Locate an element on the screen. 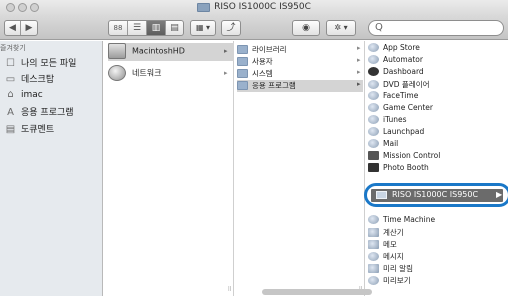 Image resolution: width=508 pixels, height=296 pixels. column-view-button: ▥ is located at coordinates (156, 28).